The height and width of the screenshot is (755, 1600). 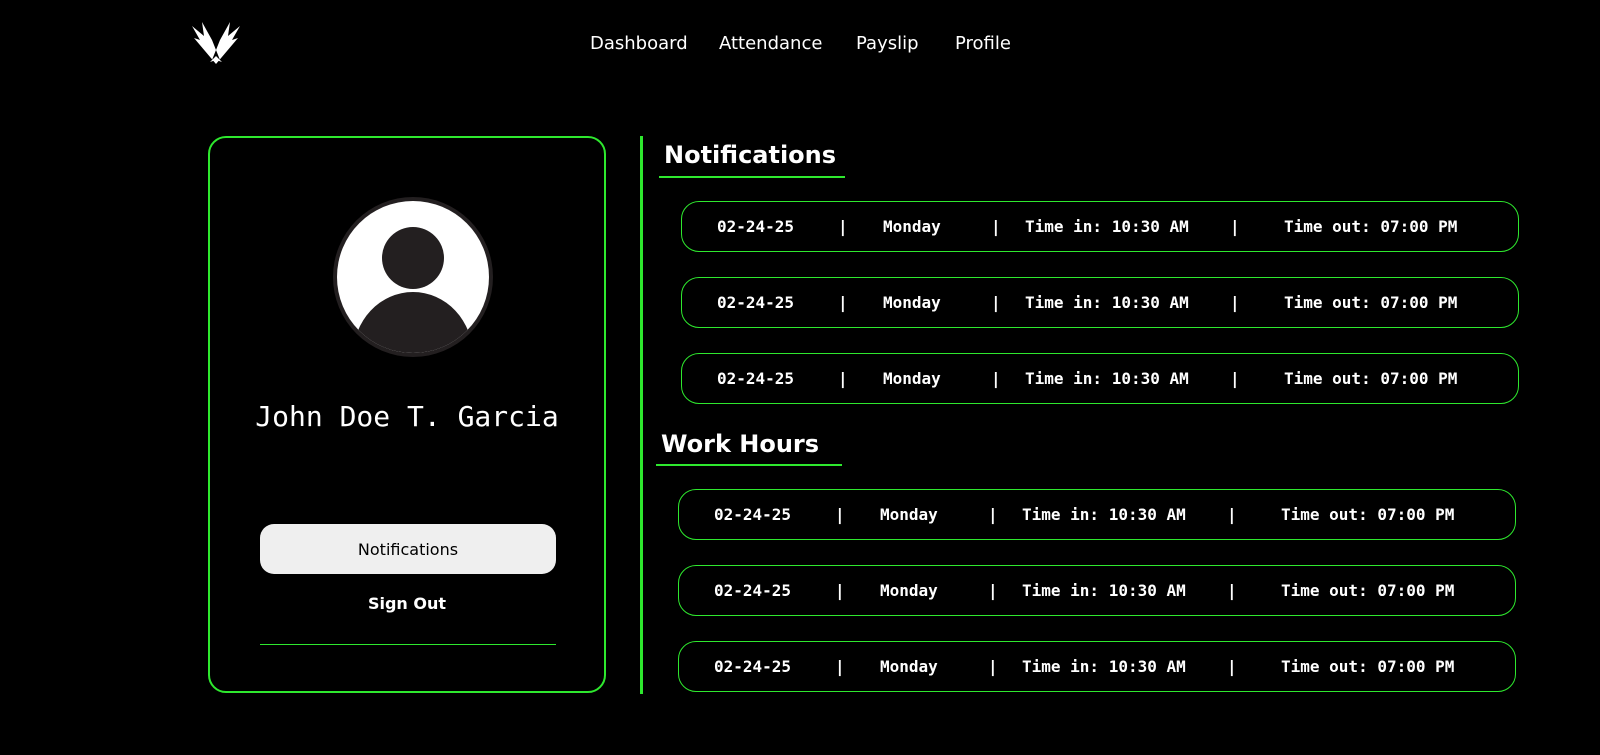 I want to click on work-hours-title-underline, so click(x=749, y=465).